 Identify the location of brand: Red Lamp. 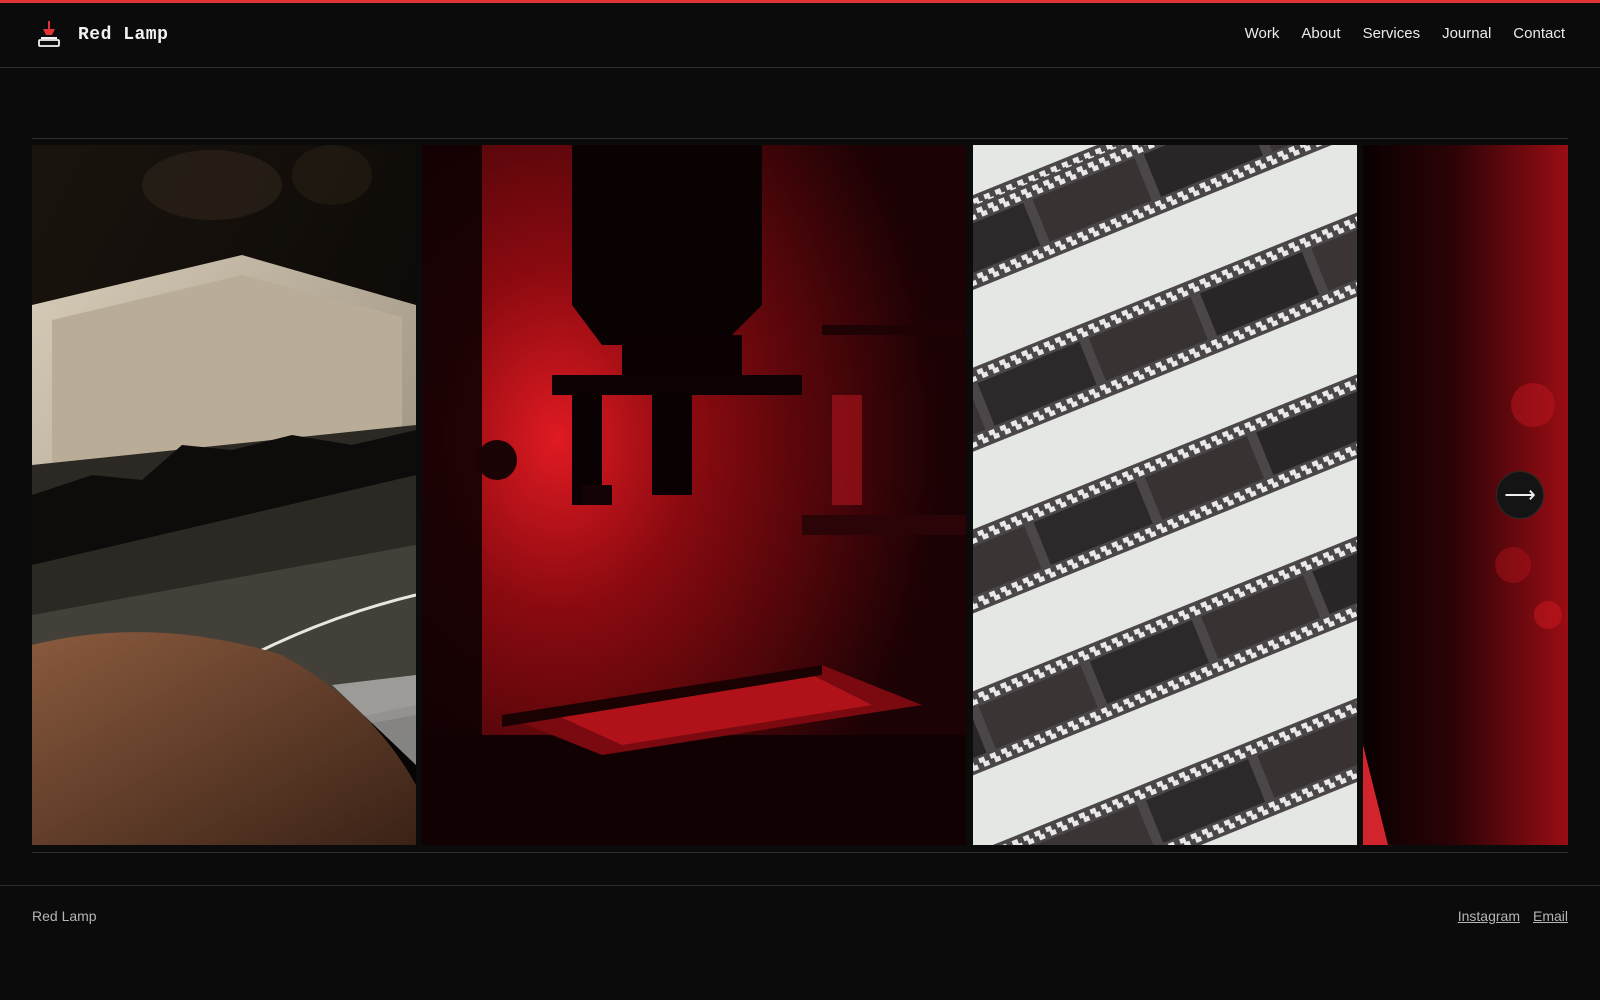
(103, 35).